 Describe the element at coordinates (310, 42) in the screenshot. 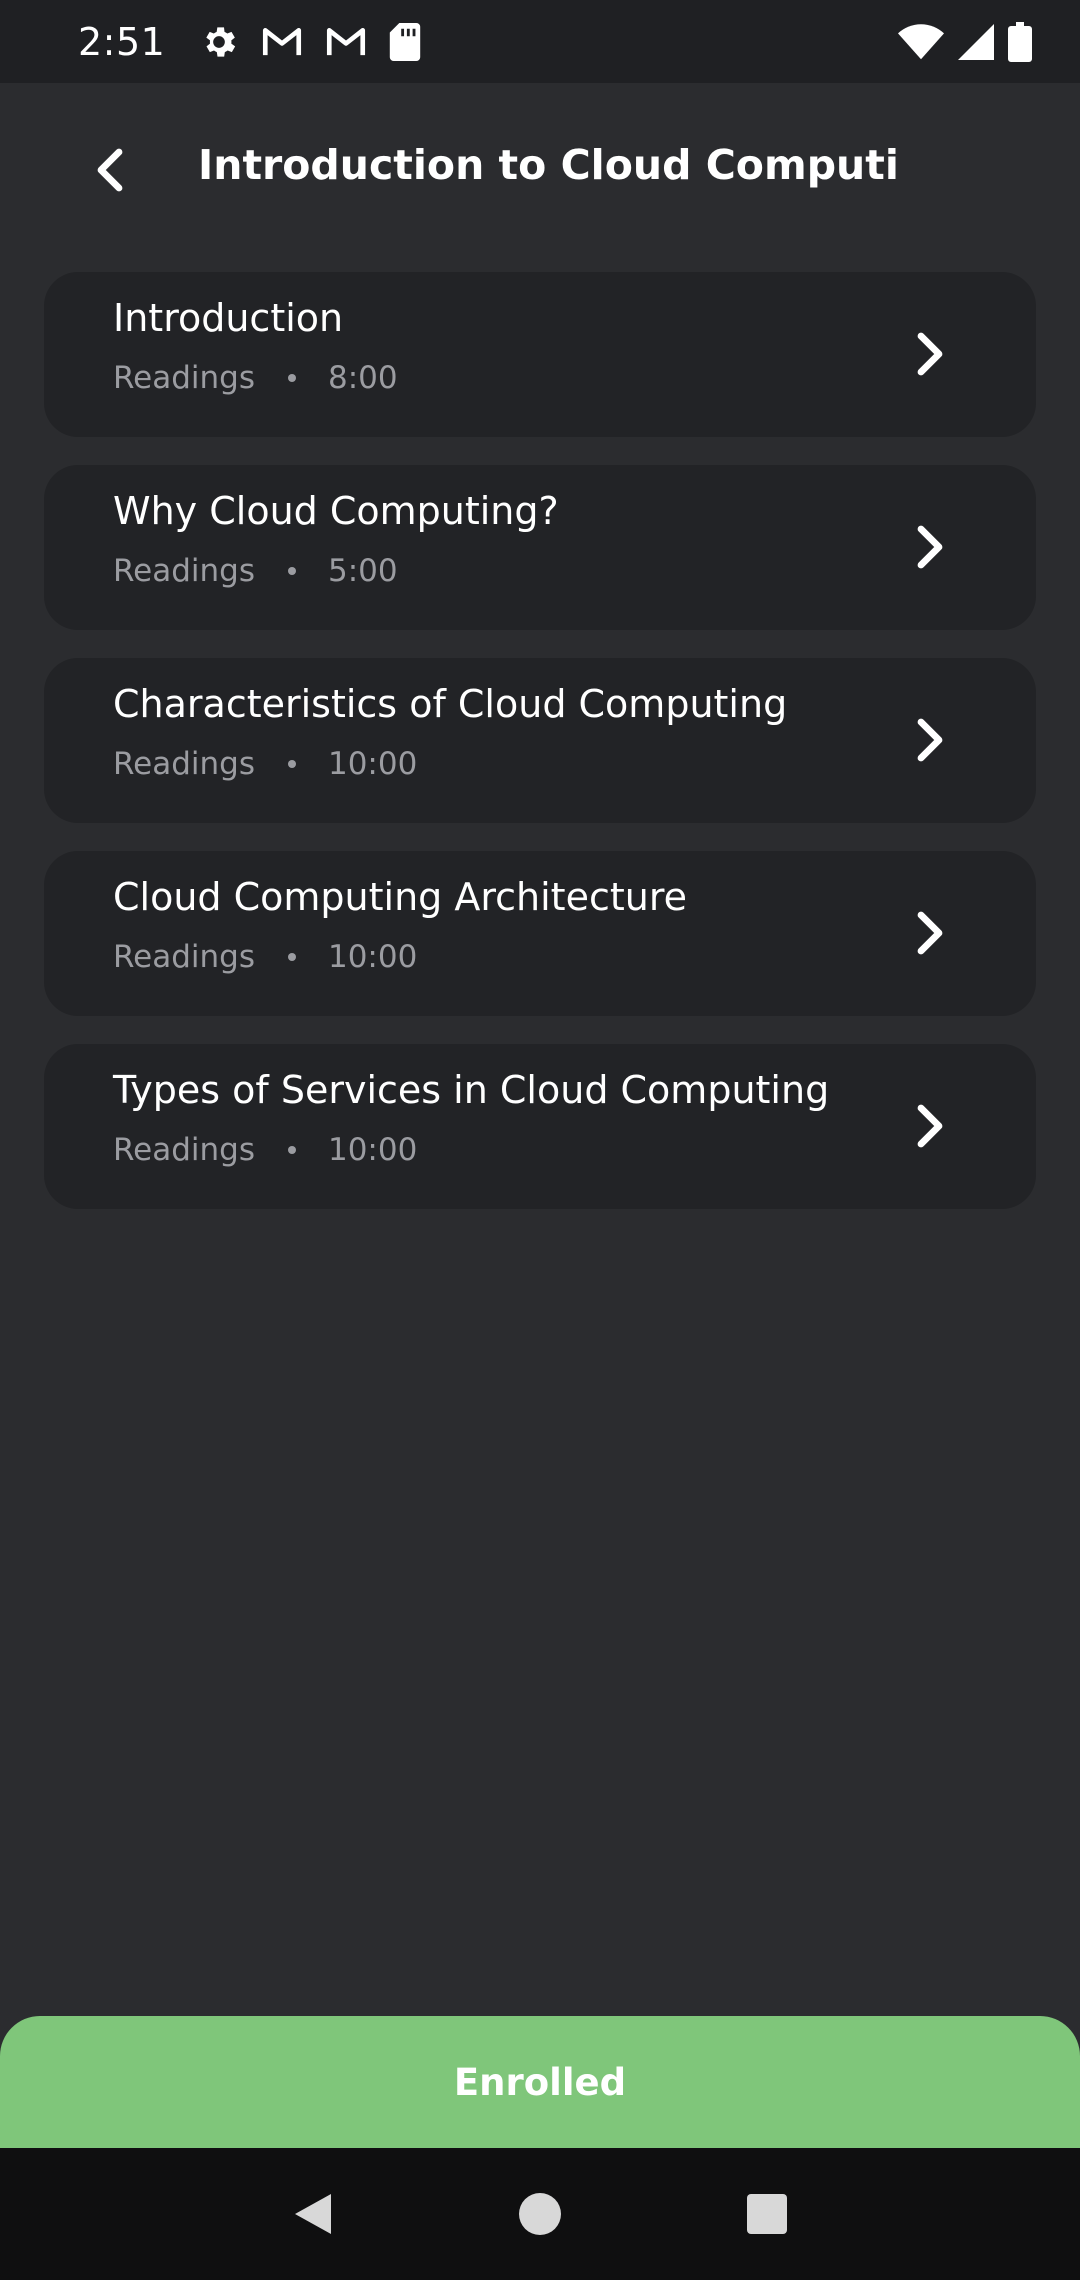

I see `status-icons-left` at that location.